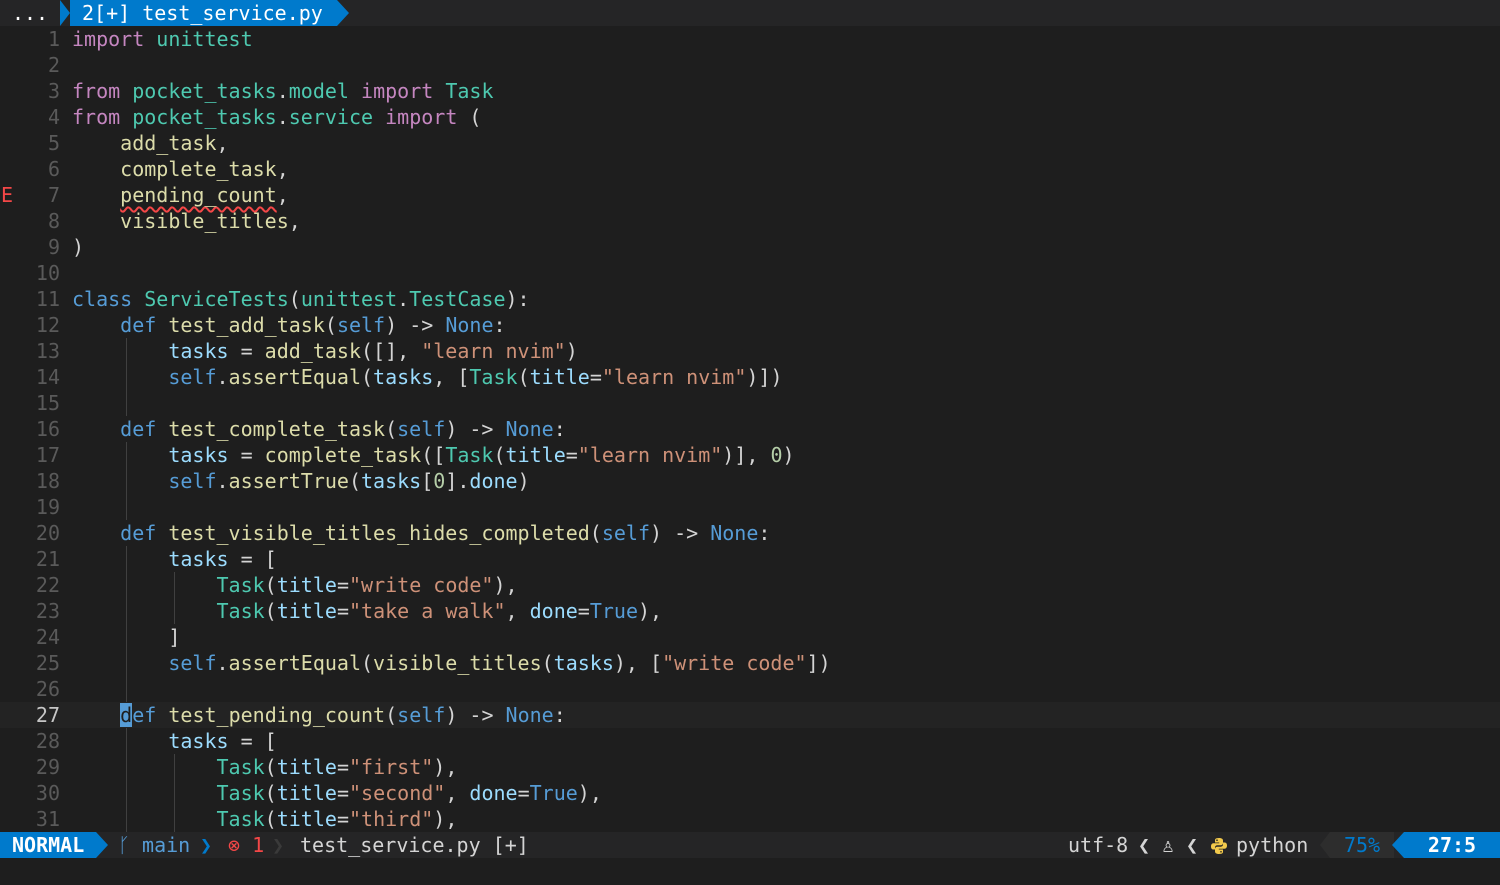 The image size is (1500, 885). What do you see at coordinates (282, 169) in the screenshot?
I see `code-token: ,` at bounding box center [282, 169].